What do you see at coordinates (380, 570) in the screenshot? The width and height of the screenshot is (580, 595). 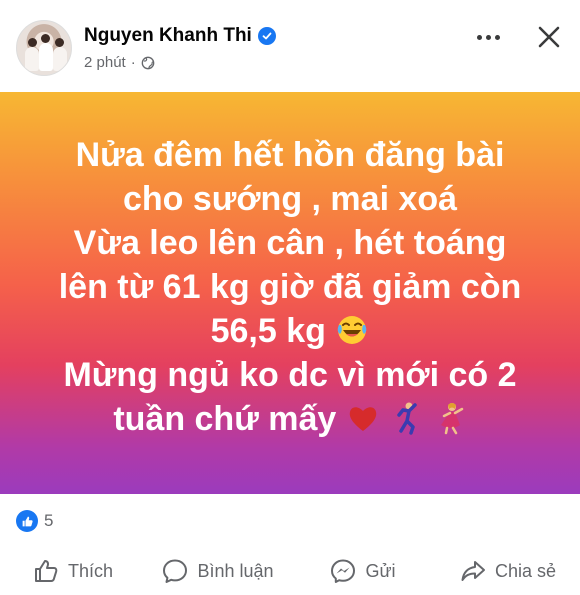 I see `send-button-label: Gửi` at bounding box center [380, 570].